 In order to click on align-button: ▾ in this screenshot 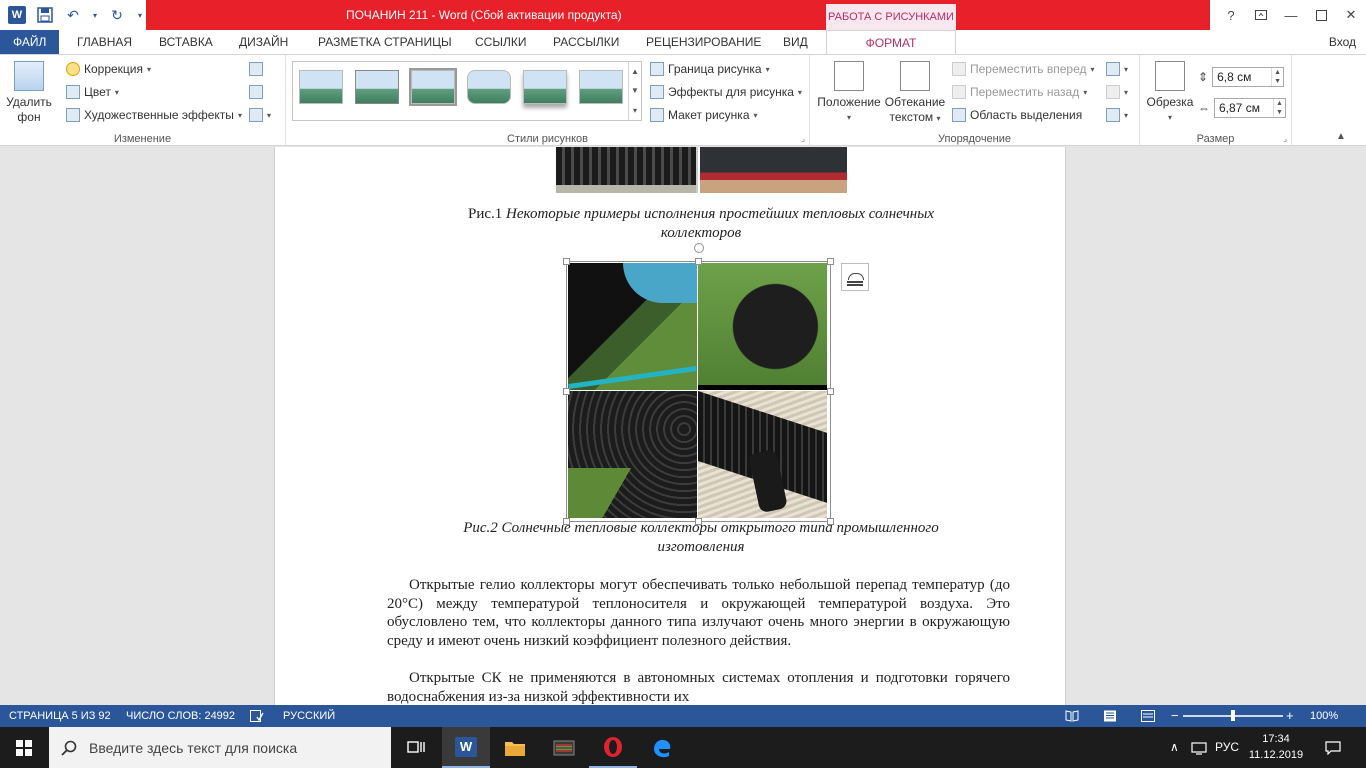, I will do `click(1117, 69)`.